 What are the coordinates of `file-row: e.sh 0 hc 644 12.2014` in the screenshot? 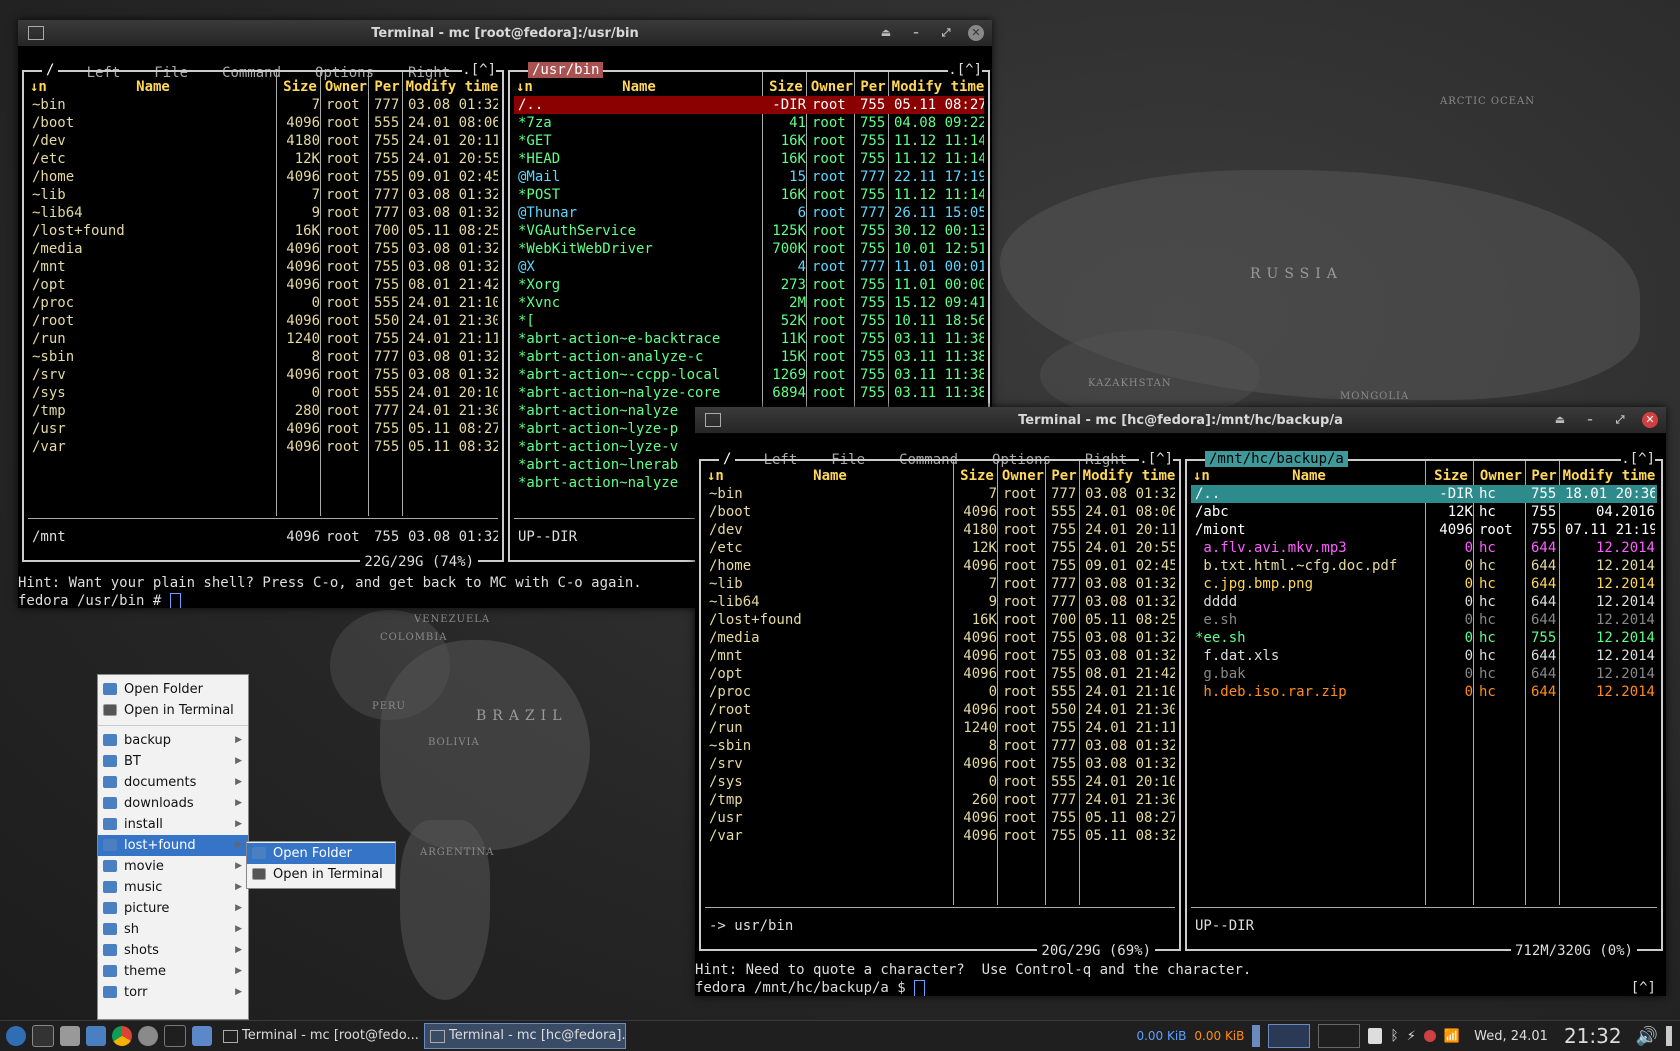 It's located at (1424, 620).